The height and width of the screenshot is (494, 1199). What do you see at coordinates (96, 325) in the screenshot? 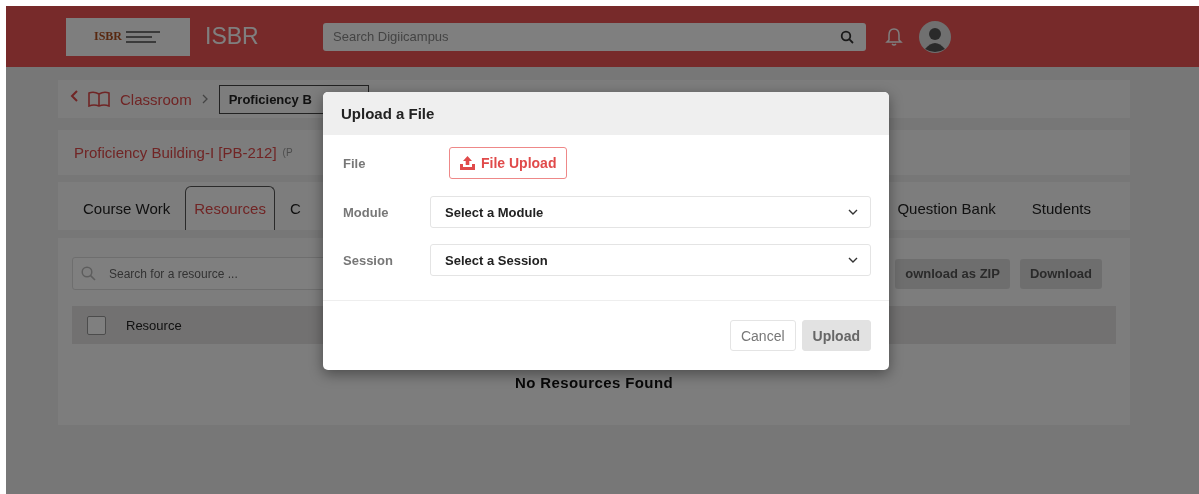
I see `select-all-checkbox` at bounding box center [96, 325].